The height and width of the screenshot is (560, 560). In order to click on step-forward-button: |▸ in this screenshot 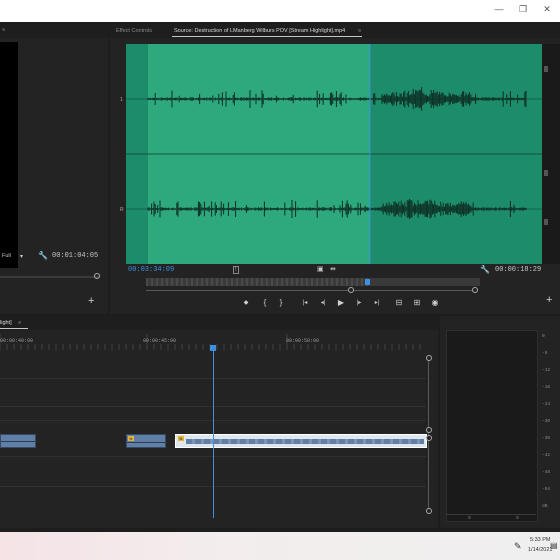, I will do `click(359, 303)`.